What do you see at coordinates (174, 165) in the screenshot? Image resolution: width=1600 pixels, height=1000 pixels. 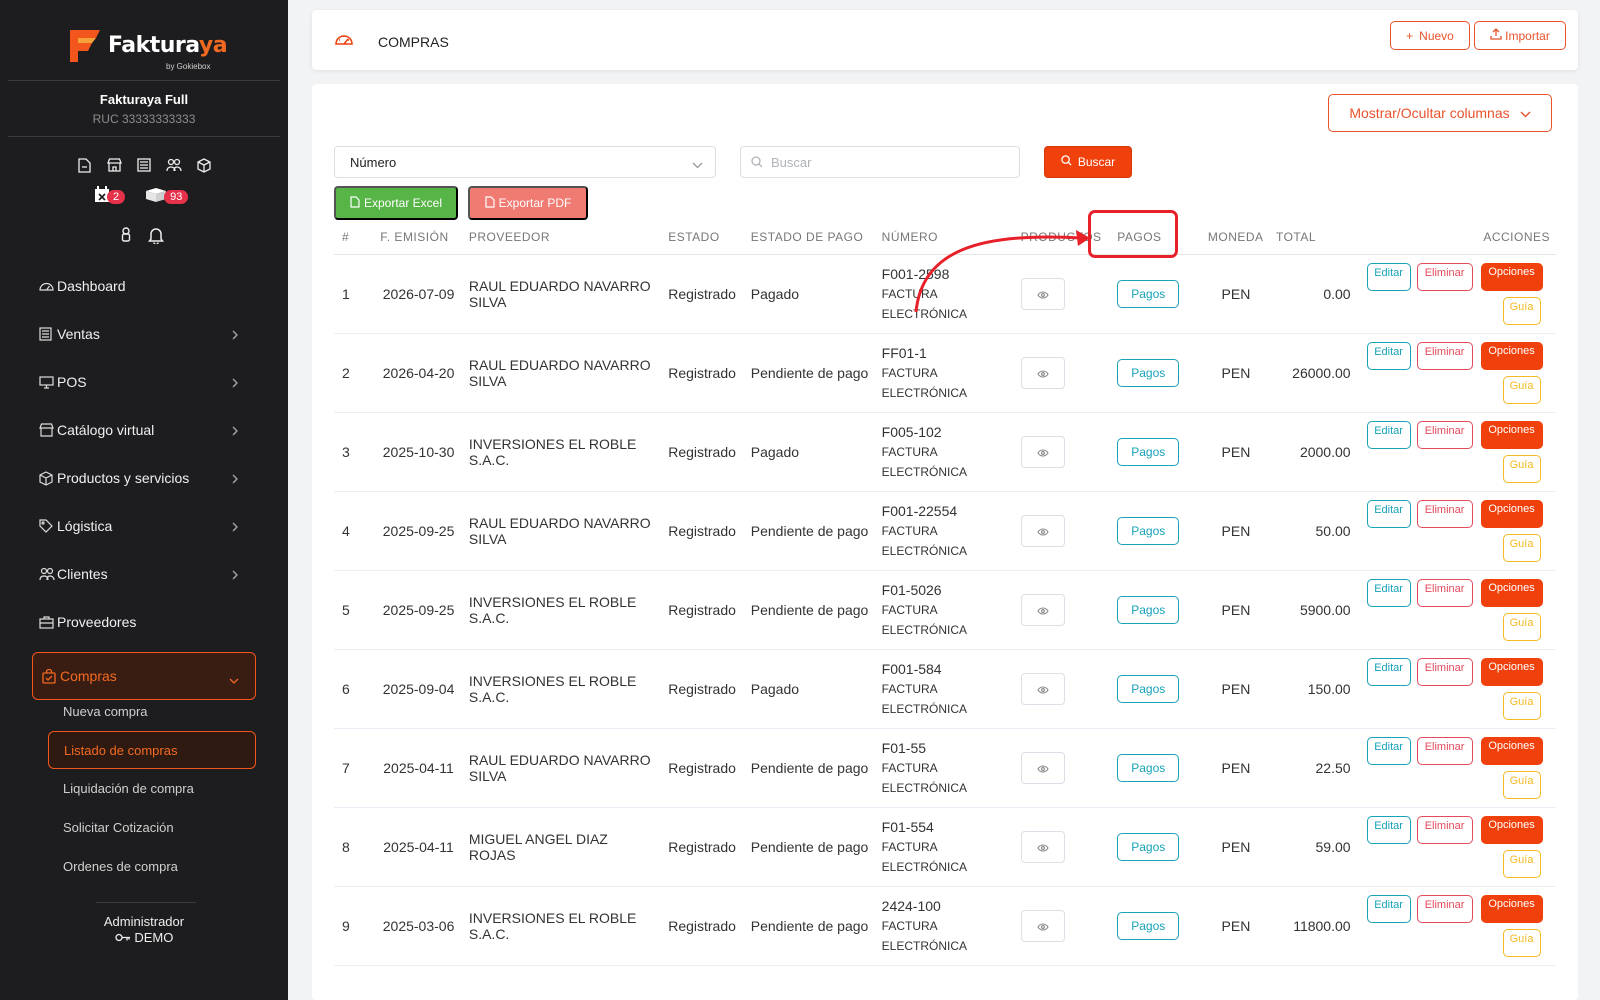 I see `users-icon` at bounding box center [174, 165].